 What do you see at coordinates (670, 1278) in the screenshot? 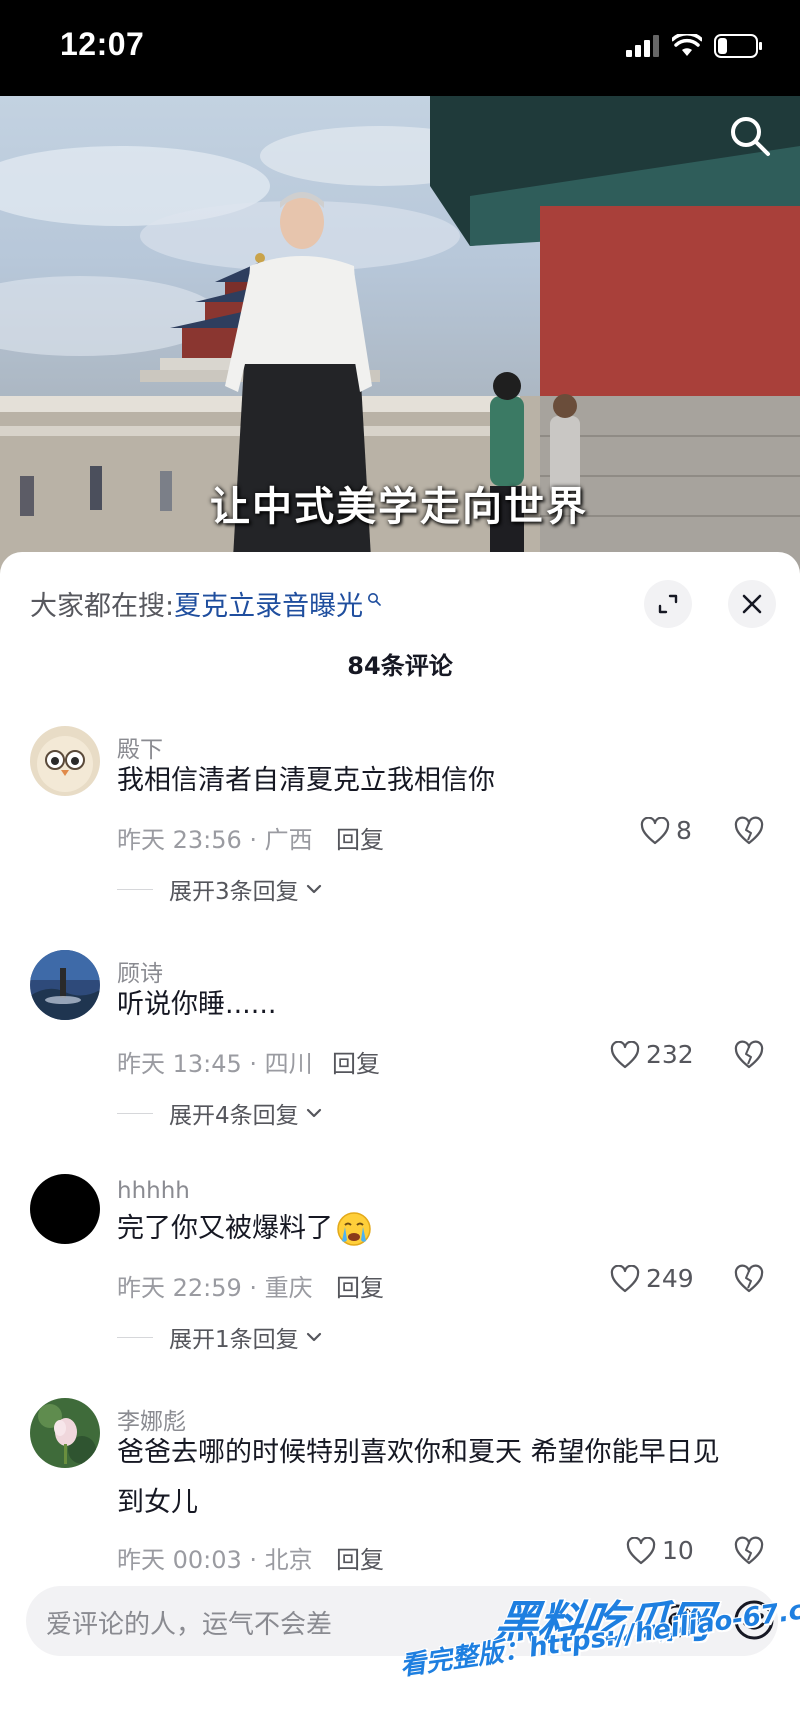
I see `like-count: 249` at bounding box center [670, 1278].